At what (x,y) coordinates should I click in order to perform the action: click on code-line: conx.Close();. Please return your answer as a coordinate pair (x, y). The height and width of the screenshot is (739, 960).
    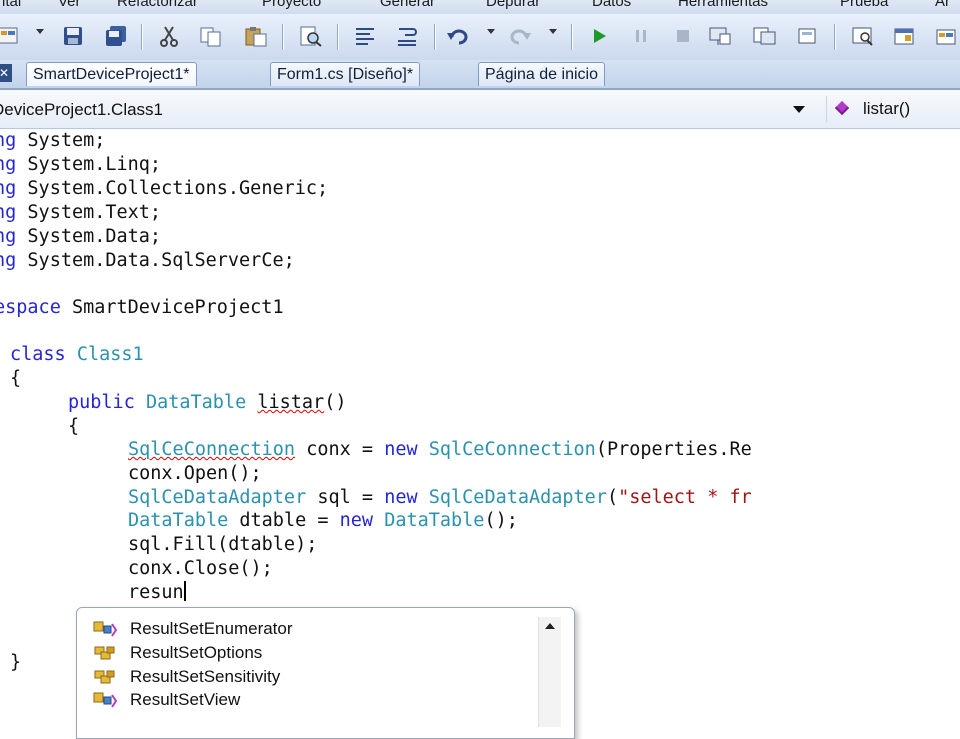
    Looking at the image, I should click on (200, 568).